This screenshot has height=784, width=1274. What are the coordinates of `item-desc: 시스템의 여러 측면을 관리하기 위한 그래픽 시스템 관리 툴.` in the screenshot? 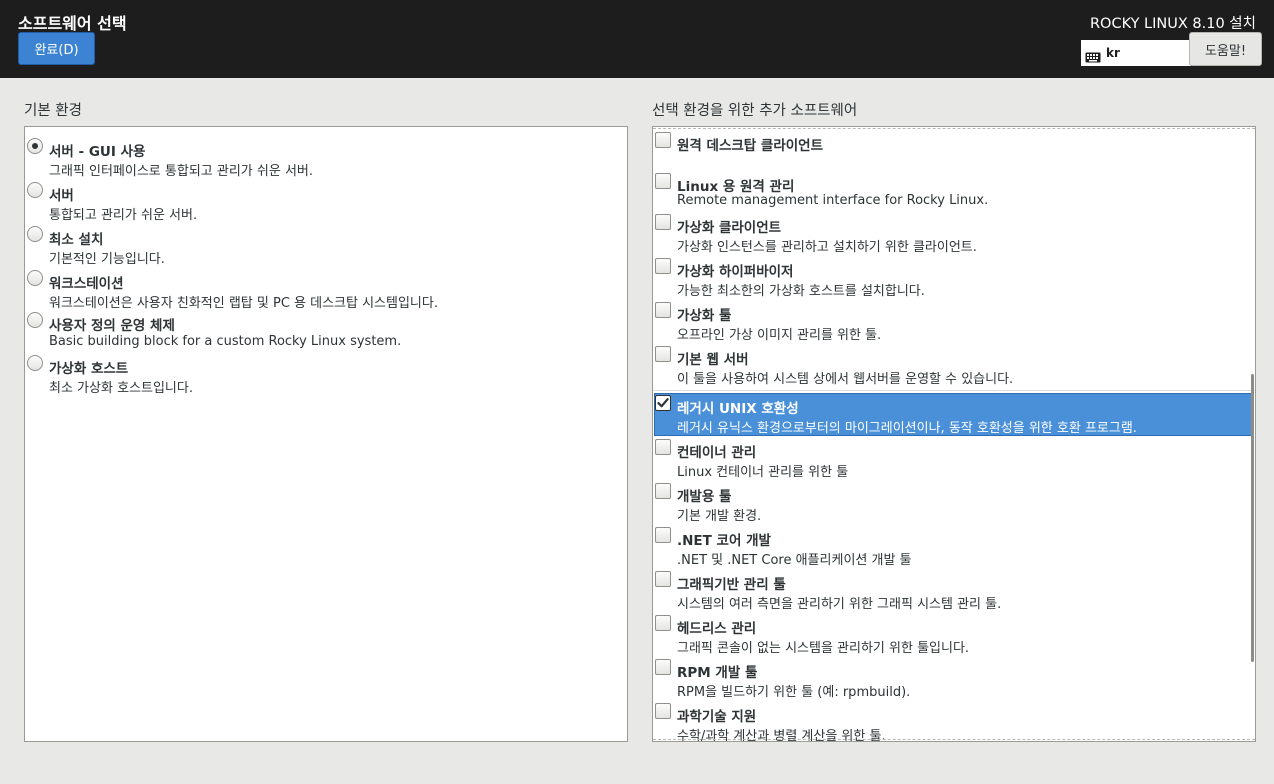 It's located at (839, 604).